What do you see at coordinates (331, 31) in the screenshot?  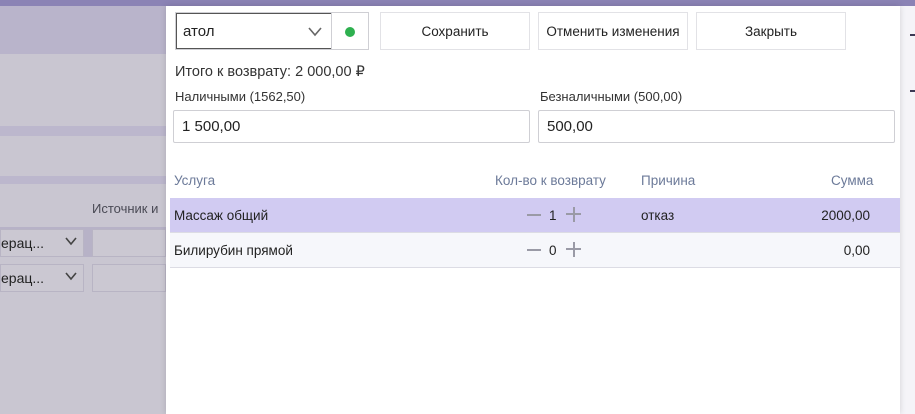 I see `divider` at bounding box center [331, 31].